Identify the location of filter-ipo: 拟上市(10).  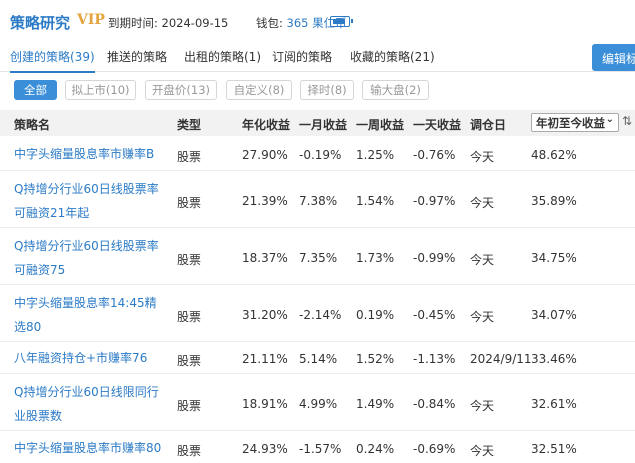
(100, 90).